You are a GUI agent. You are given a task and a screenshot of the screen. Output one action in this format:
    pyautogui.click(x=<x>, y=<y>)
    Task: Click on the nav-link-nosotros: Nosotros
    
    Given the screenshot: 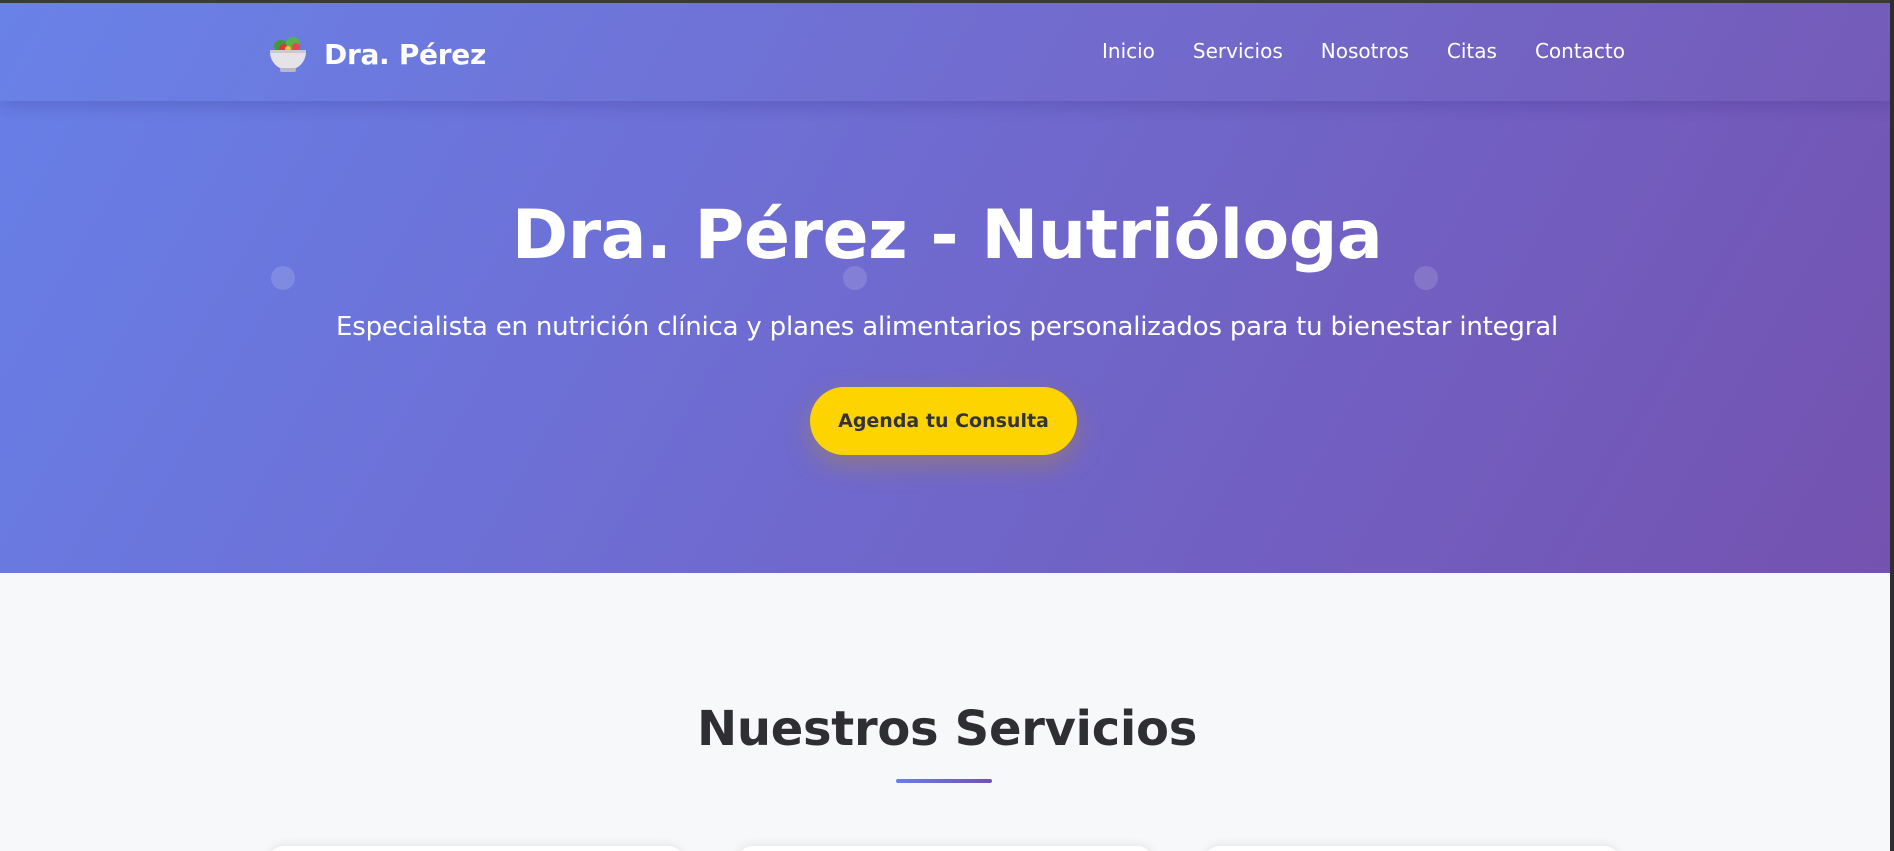 What is the action you would take?
    pyautogui.click(x=1365, y=51)
    